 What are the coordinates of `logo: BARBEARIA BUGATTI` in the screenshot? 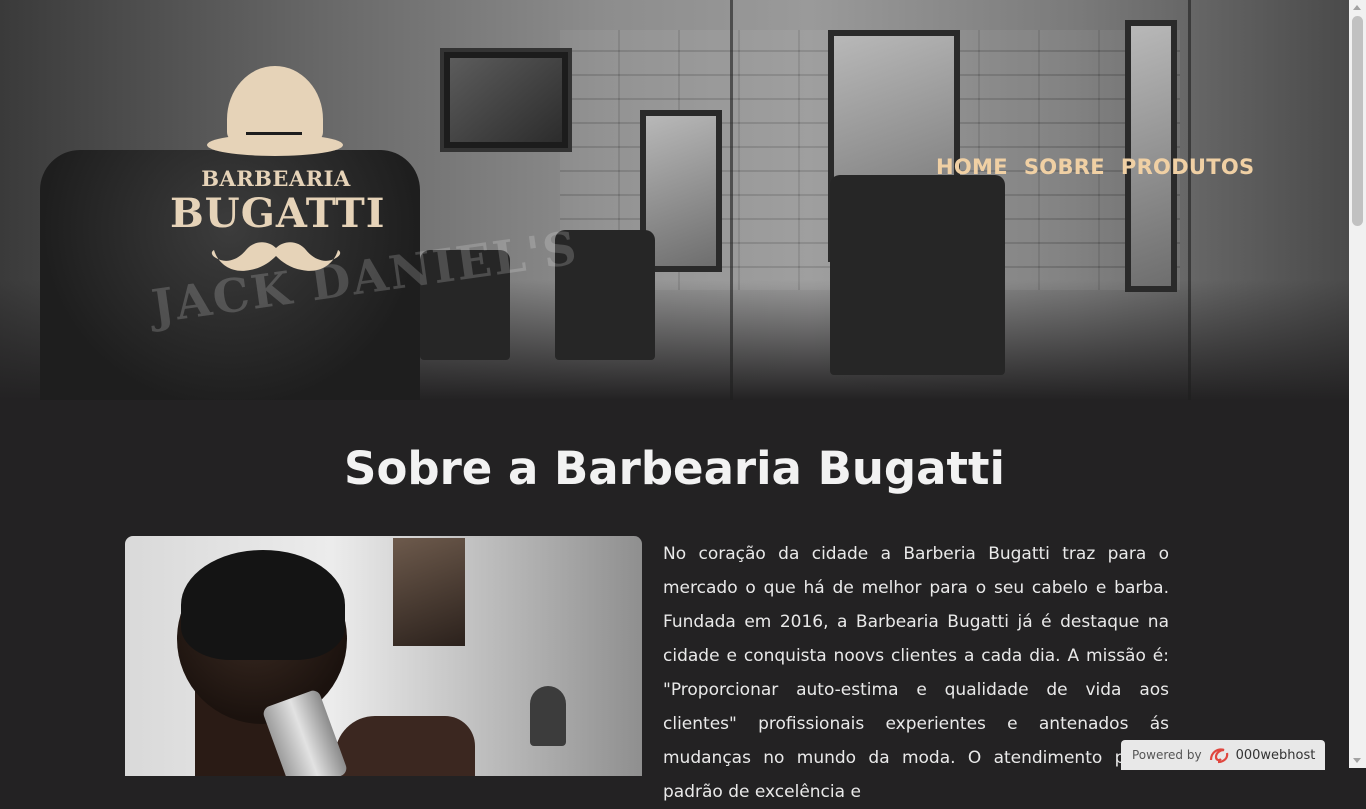 It's located at (278, 170).